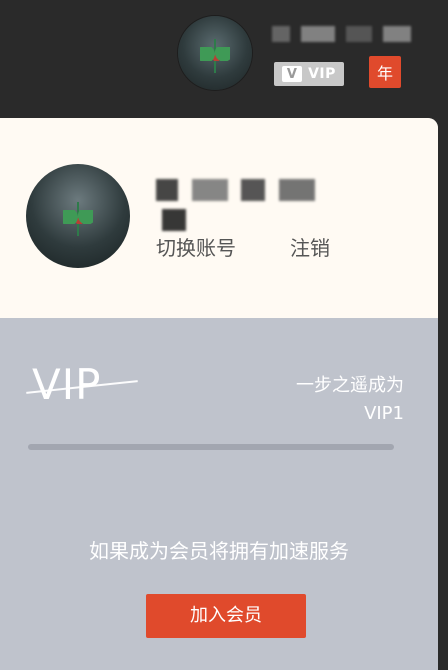 The width and height of the screenshot is (448, 670). Describe the element at coordinates (326, 402) in the screenshot. I see `vip-step-message: 一步之遥成为 VIP1` at that location.